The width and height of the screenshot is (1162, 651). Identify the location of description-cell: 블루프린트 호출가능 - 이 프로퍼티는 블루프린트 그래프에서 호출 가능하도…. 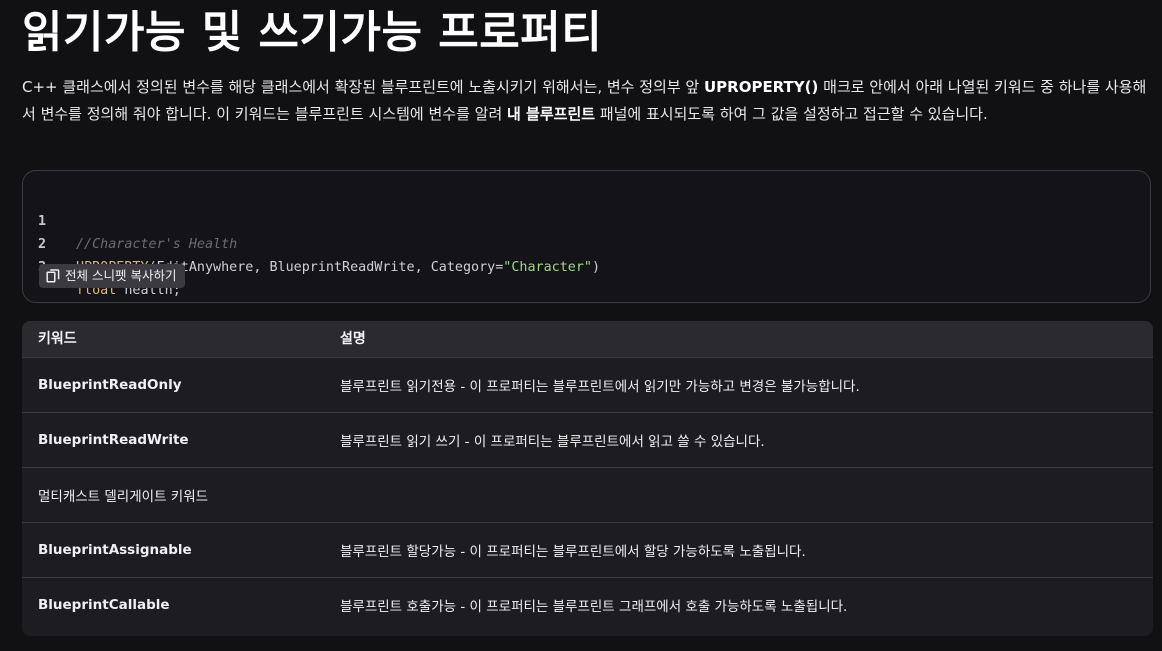
(594, 607).